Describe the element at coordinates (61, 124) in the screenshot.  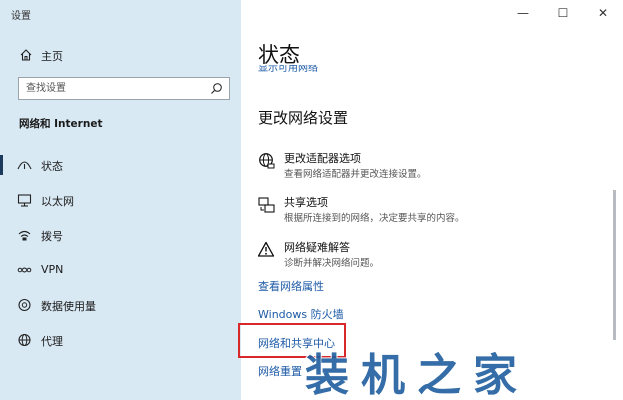
I see `section-title: 网络和 Internet` at that location.